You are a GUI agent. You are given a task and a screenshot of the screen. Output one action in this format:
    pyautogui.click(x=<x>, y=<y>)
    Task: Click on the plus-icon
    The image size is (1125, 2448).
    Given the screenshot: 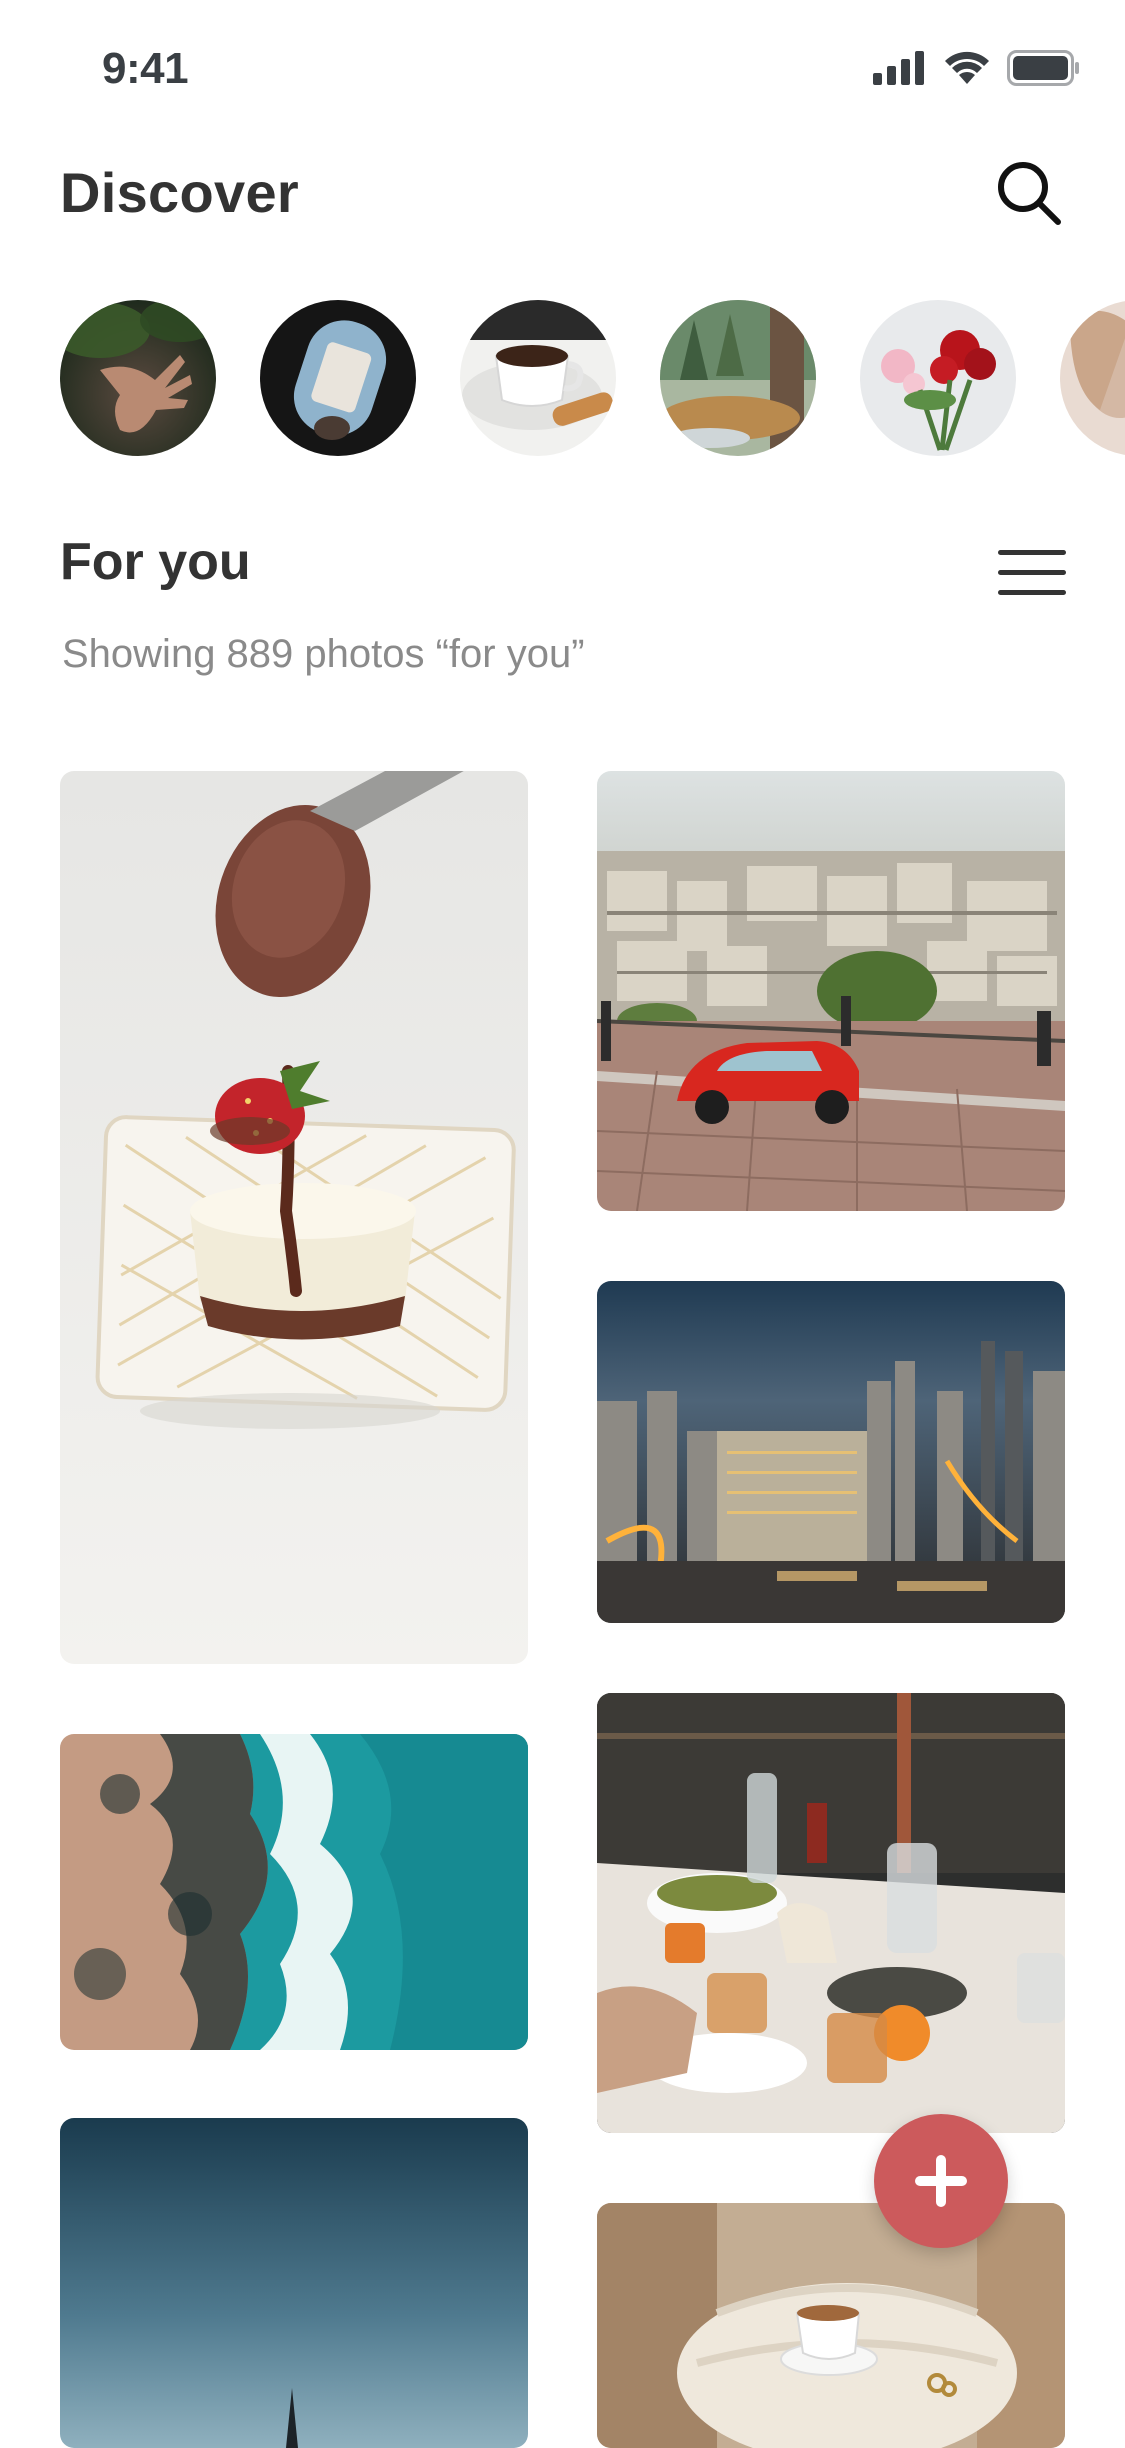 What is the action you would take?
    pyautogui.click(x=941, y=2181)
    